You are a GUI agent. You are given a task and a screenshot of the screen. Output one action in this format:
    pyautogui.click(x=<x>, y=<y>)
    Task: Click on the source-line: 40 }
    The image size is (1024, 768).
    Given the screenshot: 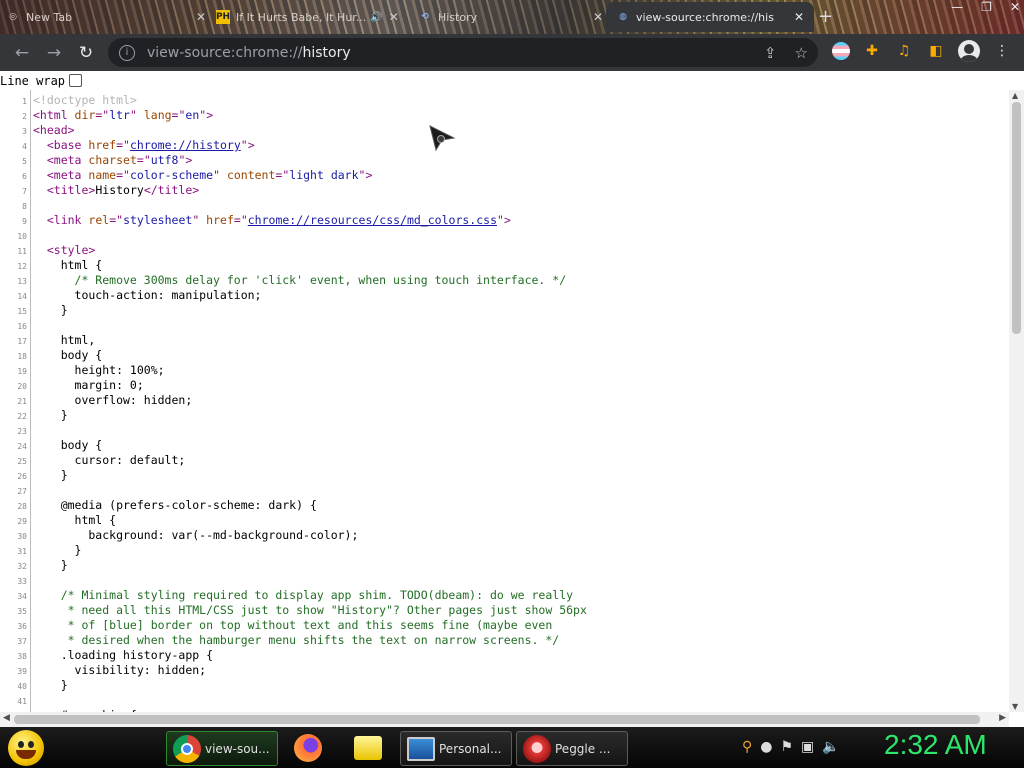 What is the action you would take?
    pyautogui.click(x=504, y=685)
    